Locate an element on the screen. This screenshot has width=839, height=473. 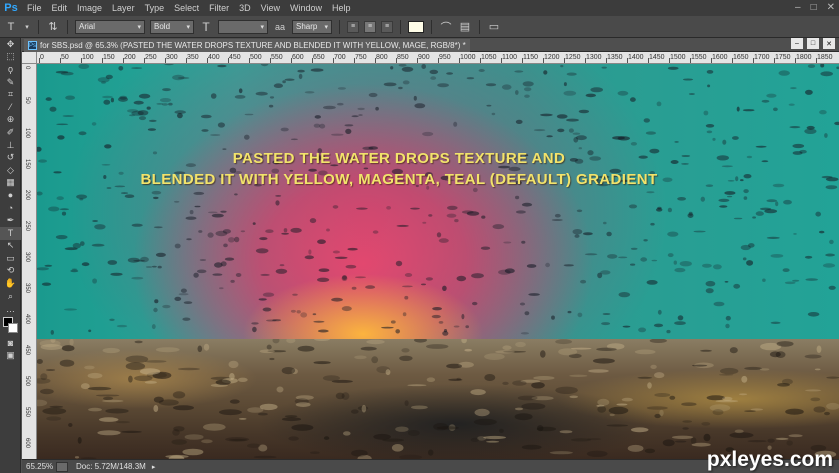
doc-minimize-button: – is located at coordinates (797, 43).